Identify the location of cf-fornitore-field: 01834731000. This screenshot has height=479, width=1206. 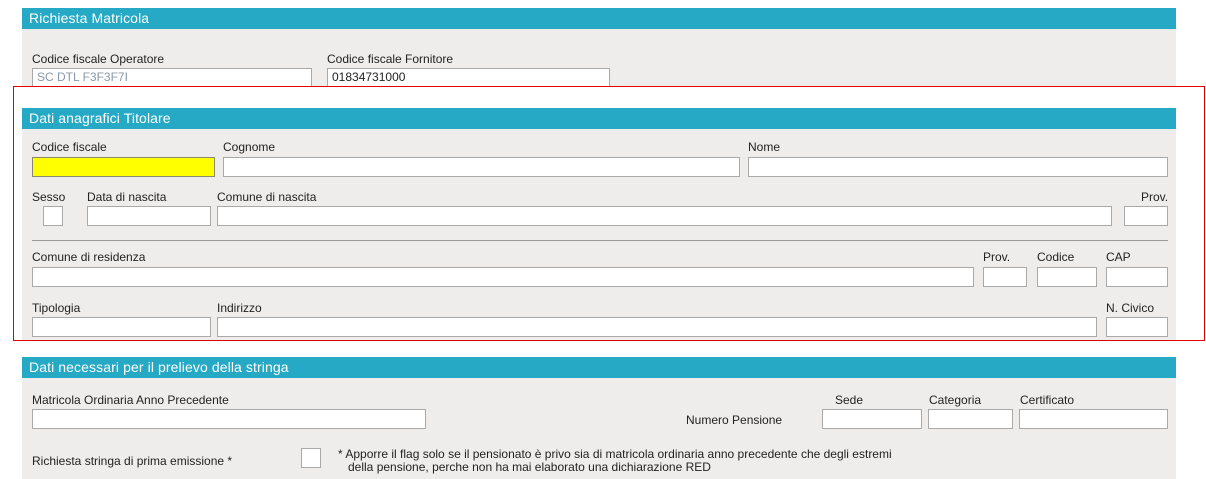
(468, 77).